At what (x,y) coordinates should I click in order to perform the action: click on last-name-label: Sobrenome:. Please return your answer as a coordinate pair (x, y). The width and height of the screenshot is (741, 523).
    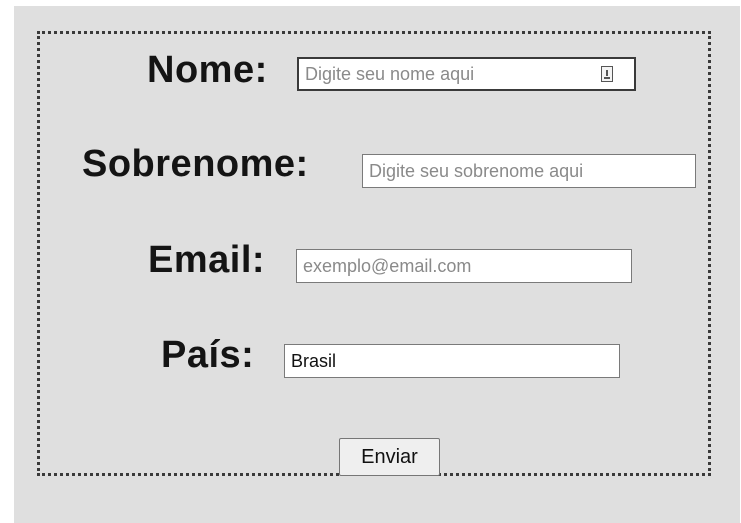
    Looking at the image, I should click on (195, 164).